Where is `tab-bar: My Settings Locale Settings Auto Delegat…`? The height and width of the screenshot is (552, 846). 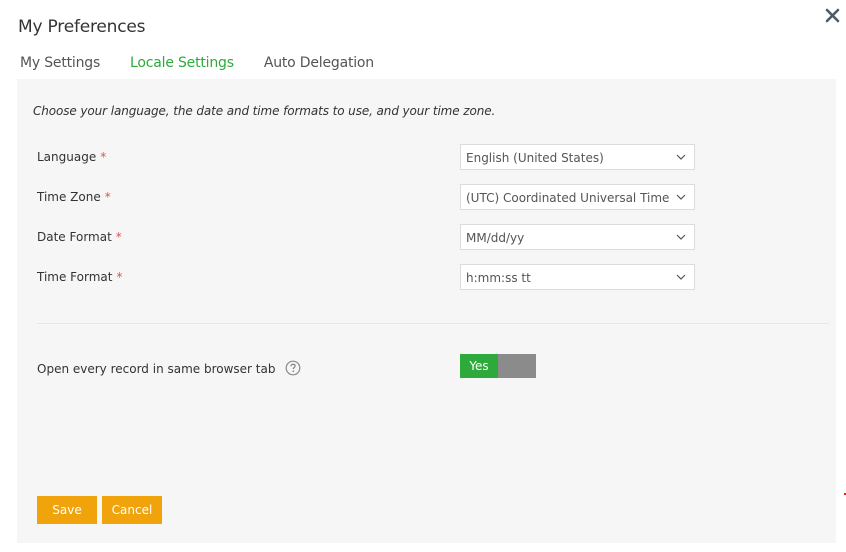
tab-bar: My Settings Locale Settings Auto Delegat… is located at coordinates (212, 63).